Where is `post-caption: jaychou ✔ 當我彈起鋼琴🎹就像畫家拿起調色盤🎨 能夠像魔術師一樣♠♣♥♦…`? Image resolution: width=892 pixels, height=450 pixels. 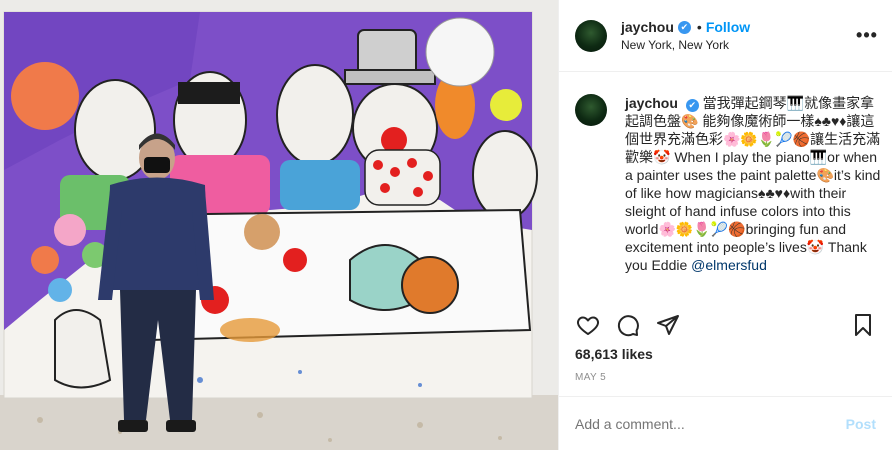
post-caption: jaychou ✔ 當我彈起鋼琴🎹就像畫家拿起調色盤🎨 能夠像魔術師一樣♠♣♥♦… is located at coordinates (728, 184).